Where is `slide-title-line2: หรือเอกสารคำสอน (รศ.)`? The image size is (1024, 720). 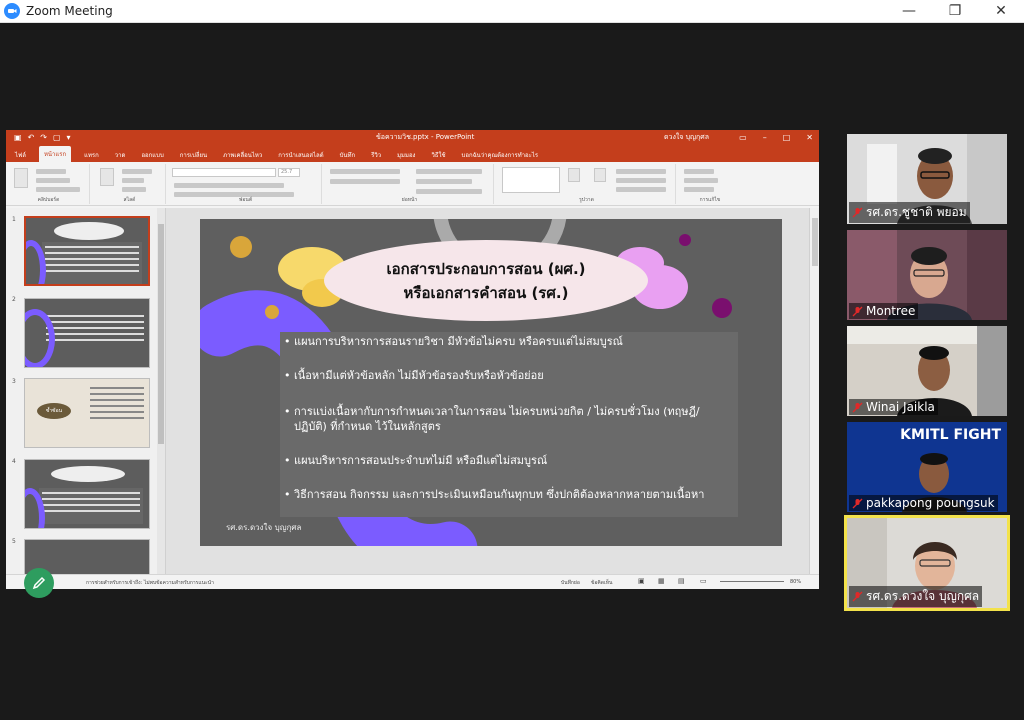 slide-title-line2: หรือเอกสารคำสอน (รศ.) is located at coordinates (486, 292).